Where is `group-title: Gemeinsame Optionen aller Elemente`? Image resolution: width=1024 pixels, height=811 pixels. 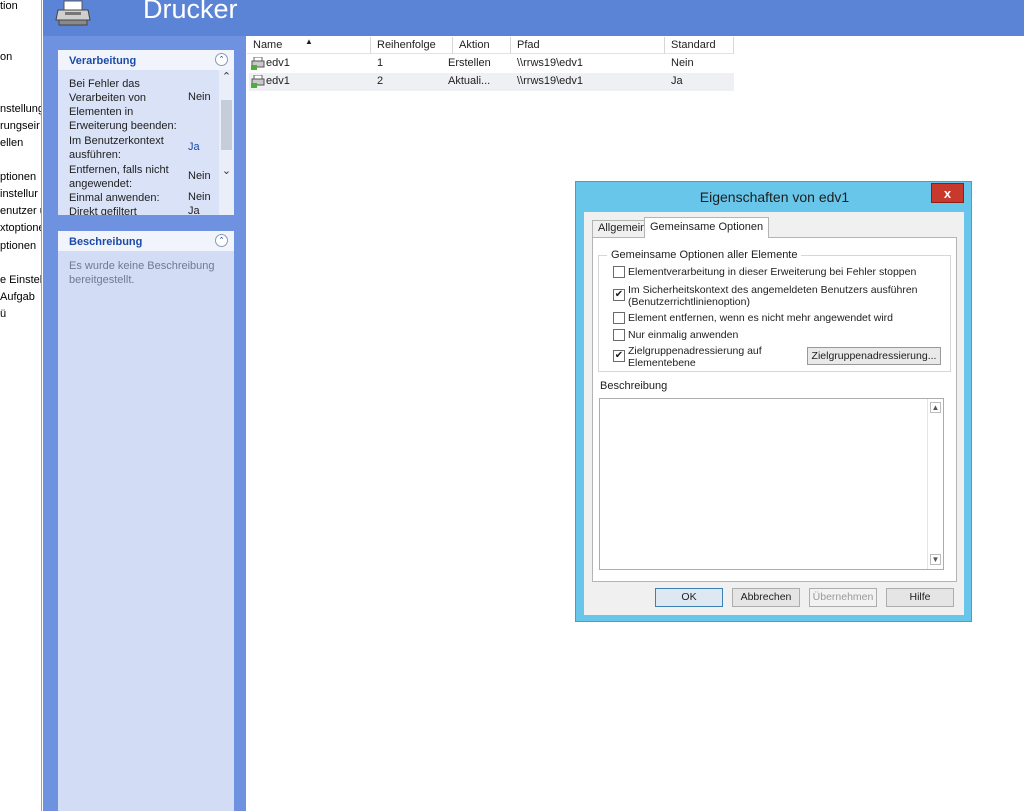
group-title: Gemeinsame Optionen aller Elemente is located at coordinates (704, 255).